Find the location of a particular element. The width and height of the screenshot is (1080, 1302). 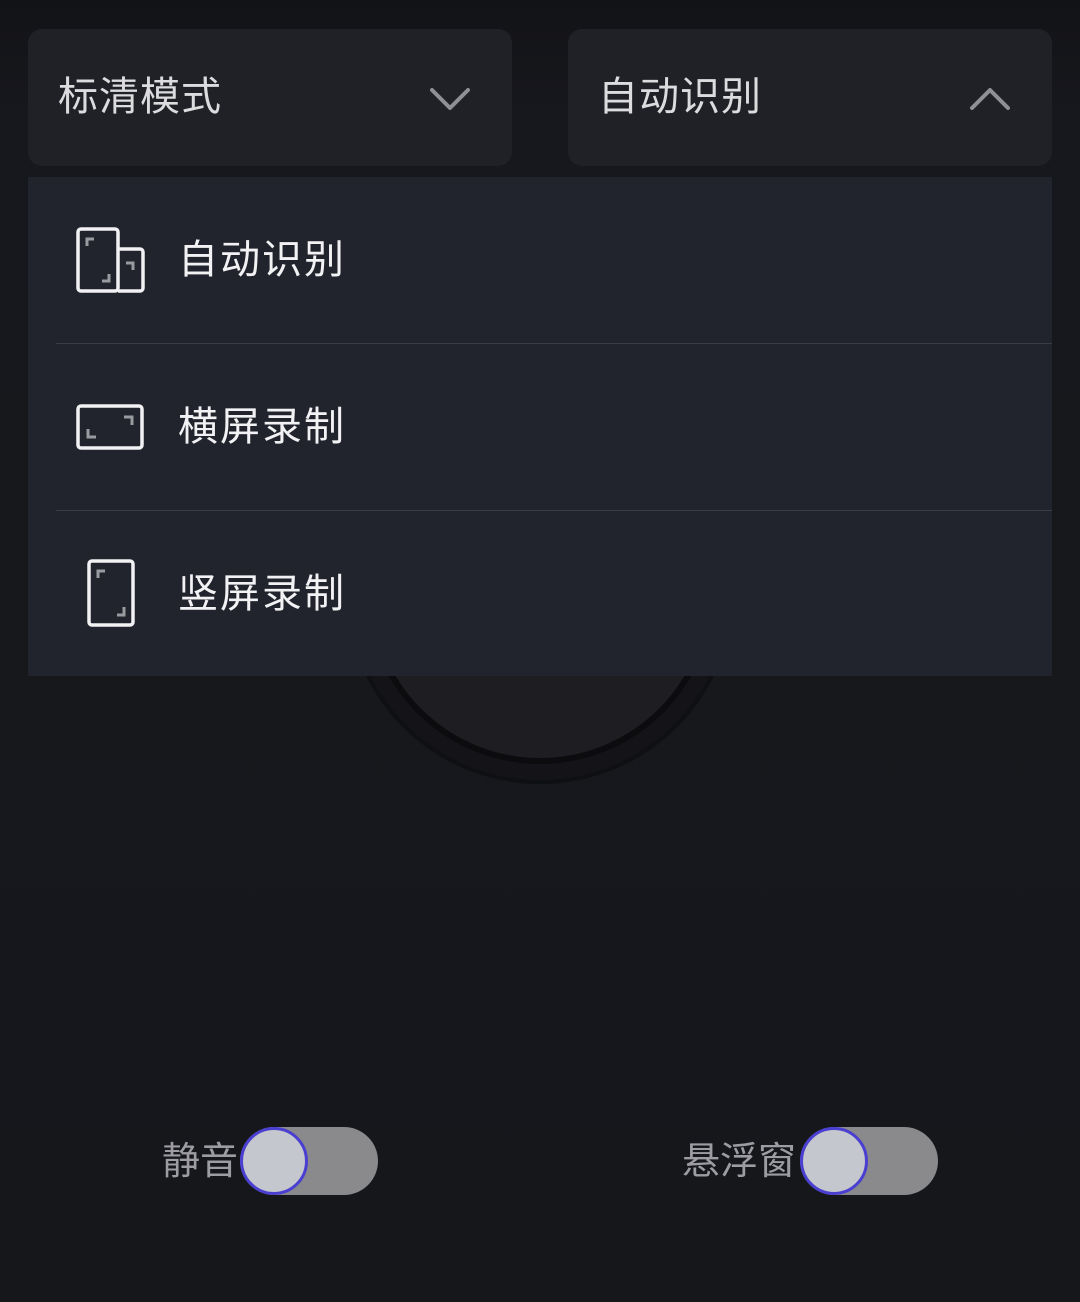

orientation-value: 自动识别 is located at coordinates (680, 97).